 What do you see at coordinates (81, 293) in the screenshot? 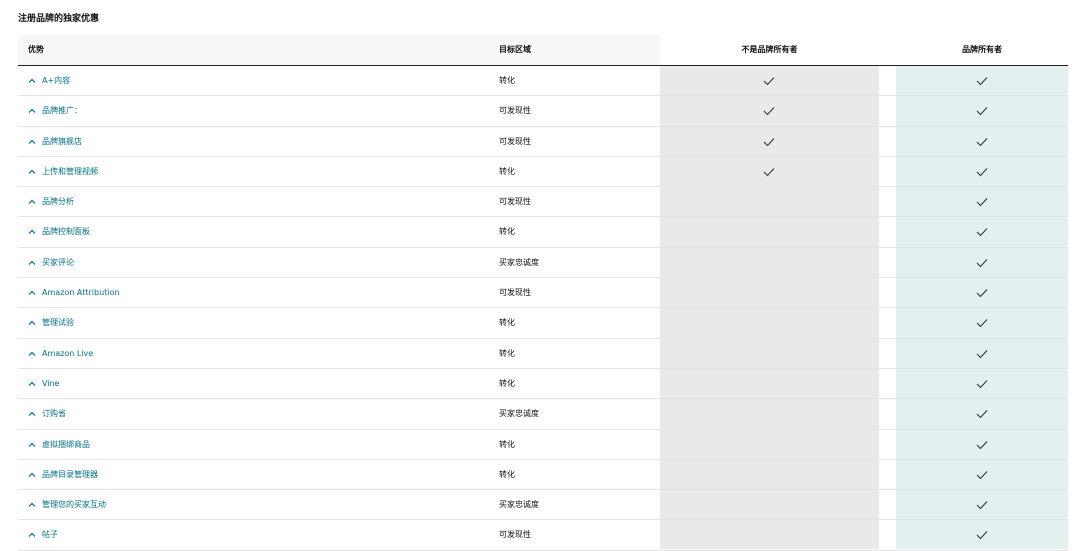
I see `benefit-label: Amazon Attribution` at bounding box center [81, 293].